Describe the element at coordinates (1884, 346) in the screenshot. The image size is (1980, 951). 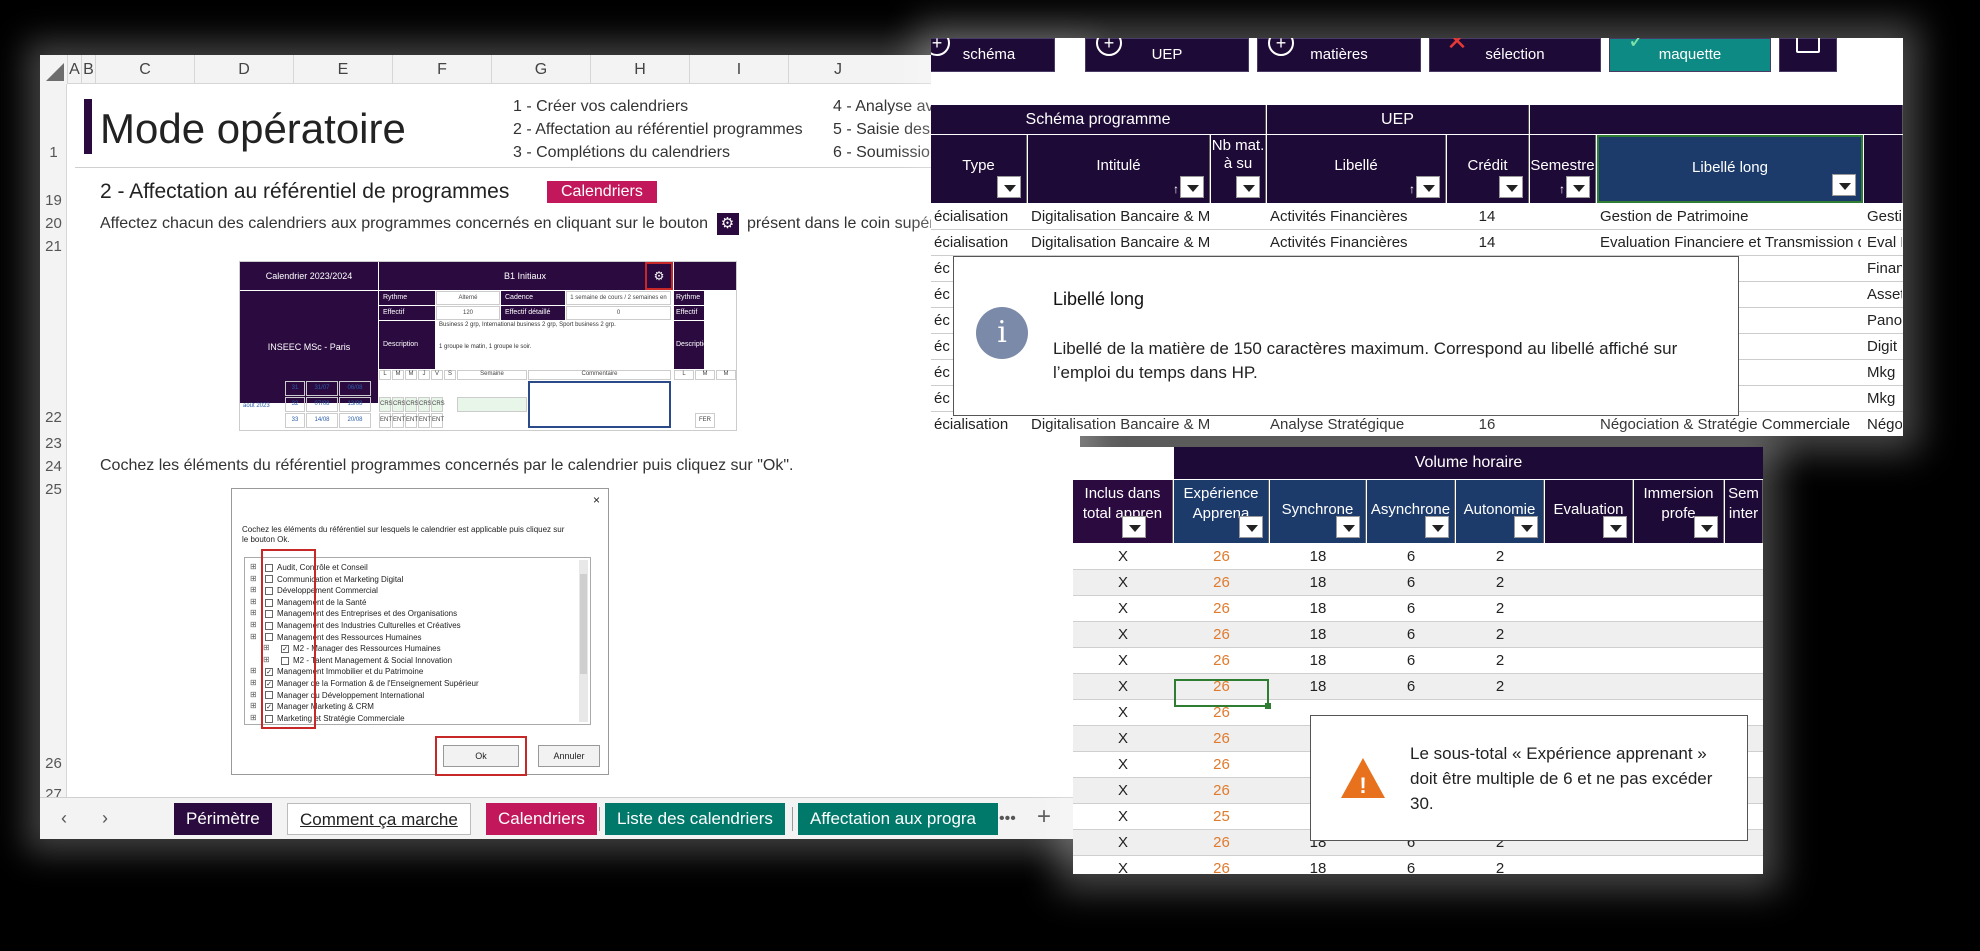
I see `table-cell: Digit` at that location.